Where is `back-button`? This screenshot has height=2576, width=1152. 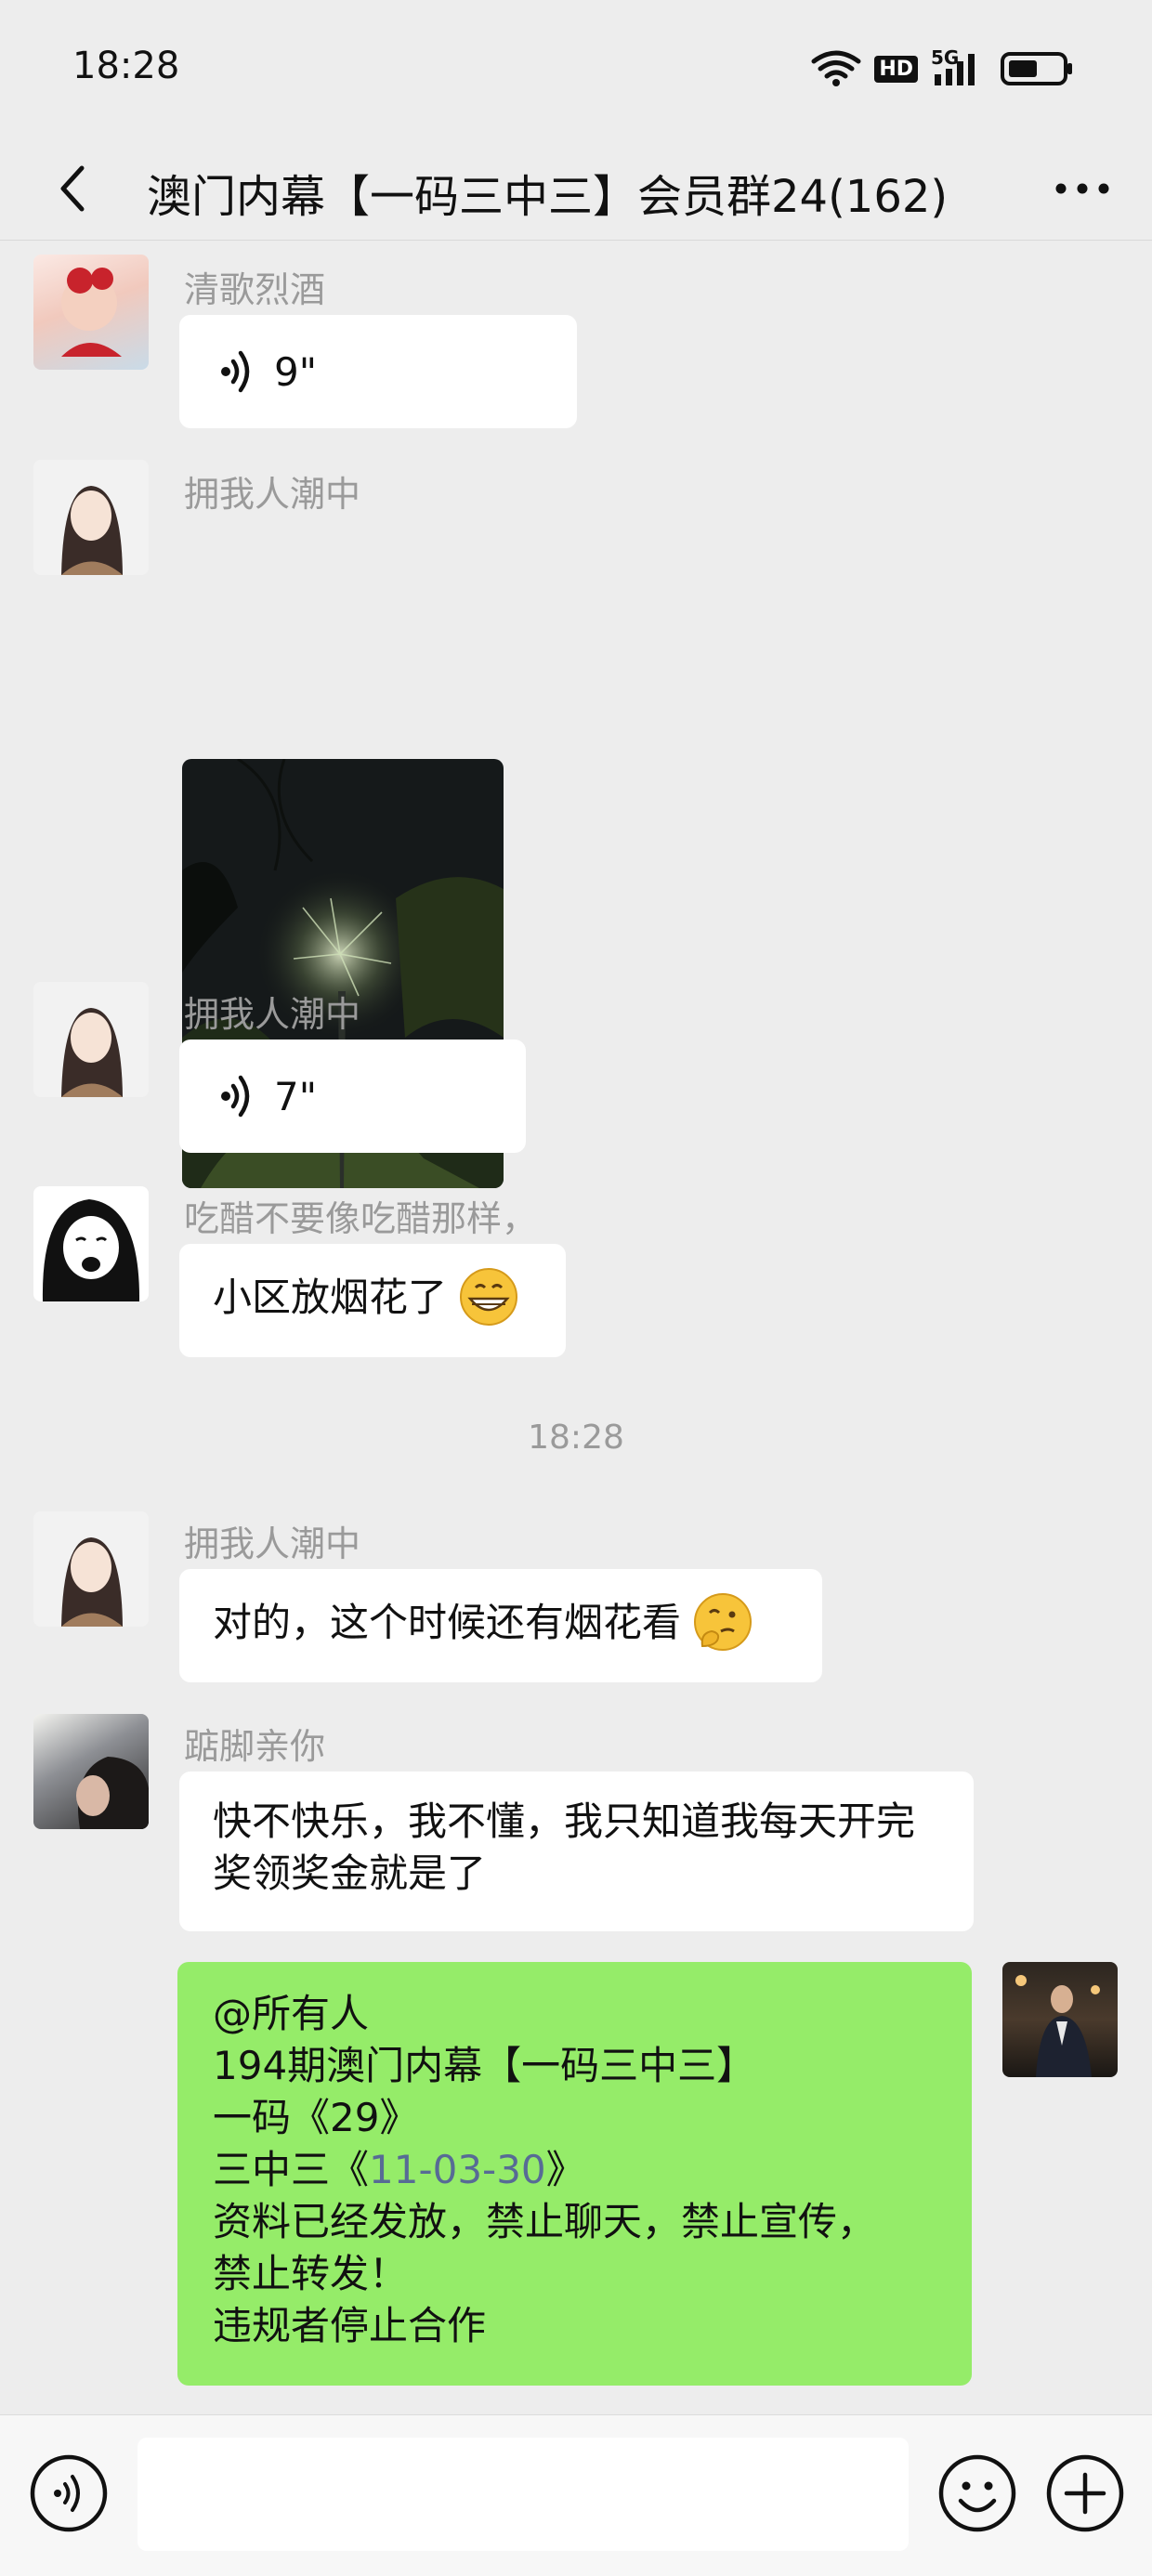
back-button is located at coordinates (72, 188).